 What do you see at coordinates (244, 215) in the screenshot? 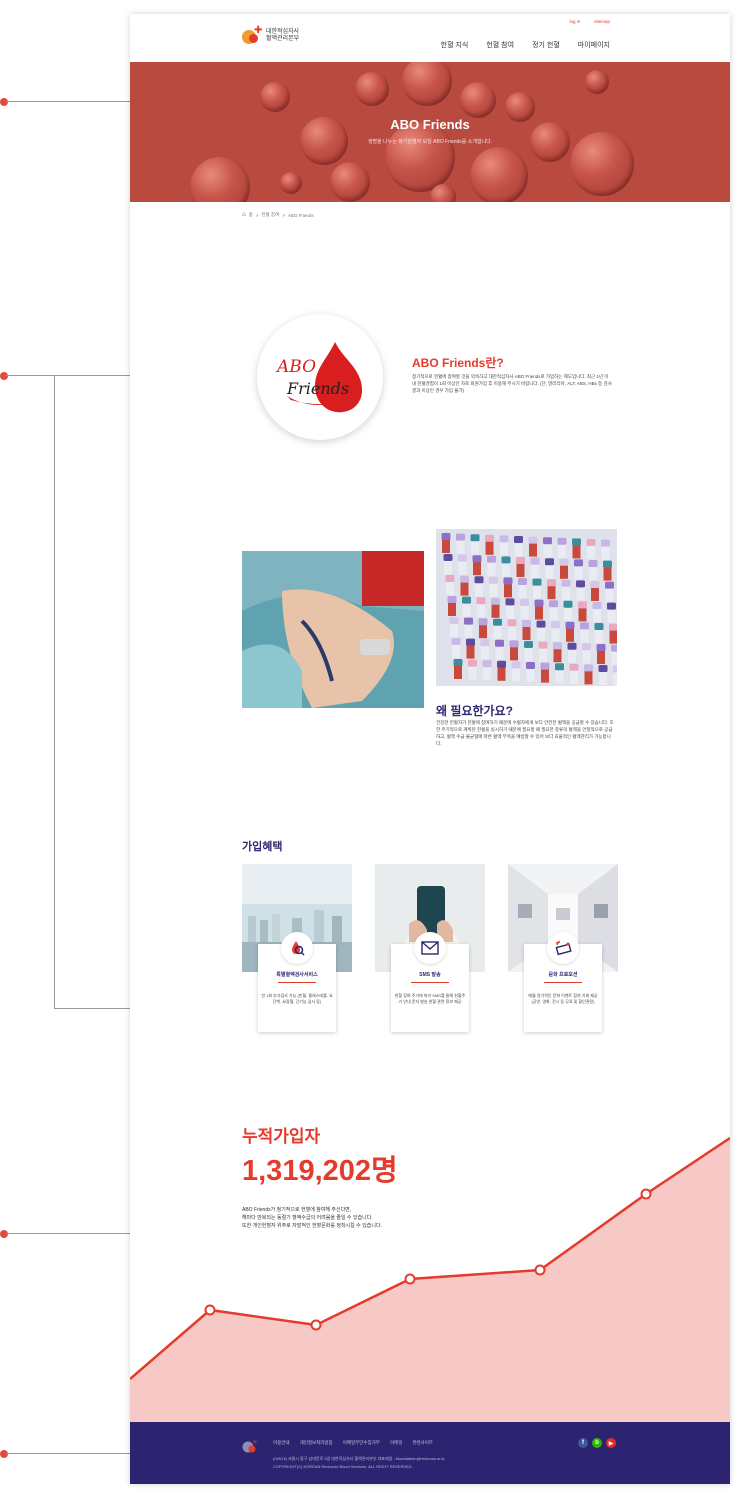
I see `home-icon: ⌂` at bounding box center [244, 215].